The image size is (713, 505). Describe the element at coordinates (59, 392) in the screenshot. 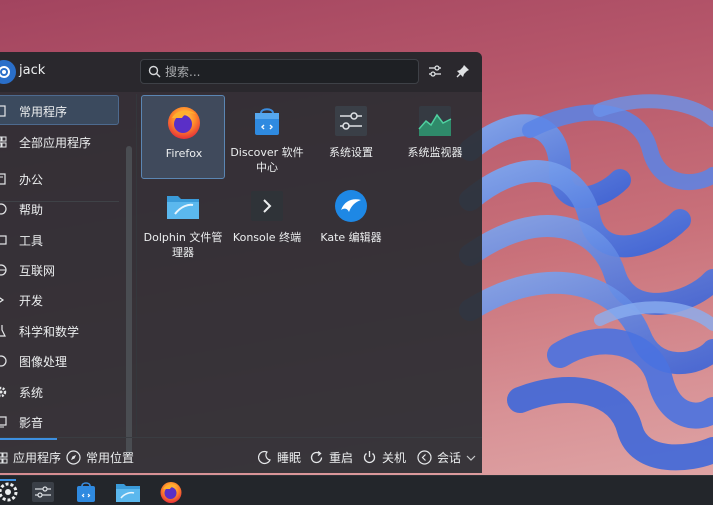

I see `sidebar-item-system: 系统` at that location.